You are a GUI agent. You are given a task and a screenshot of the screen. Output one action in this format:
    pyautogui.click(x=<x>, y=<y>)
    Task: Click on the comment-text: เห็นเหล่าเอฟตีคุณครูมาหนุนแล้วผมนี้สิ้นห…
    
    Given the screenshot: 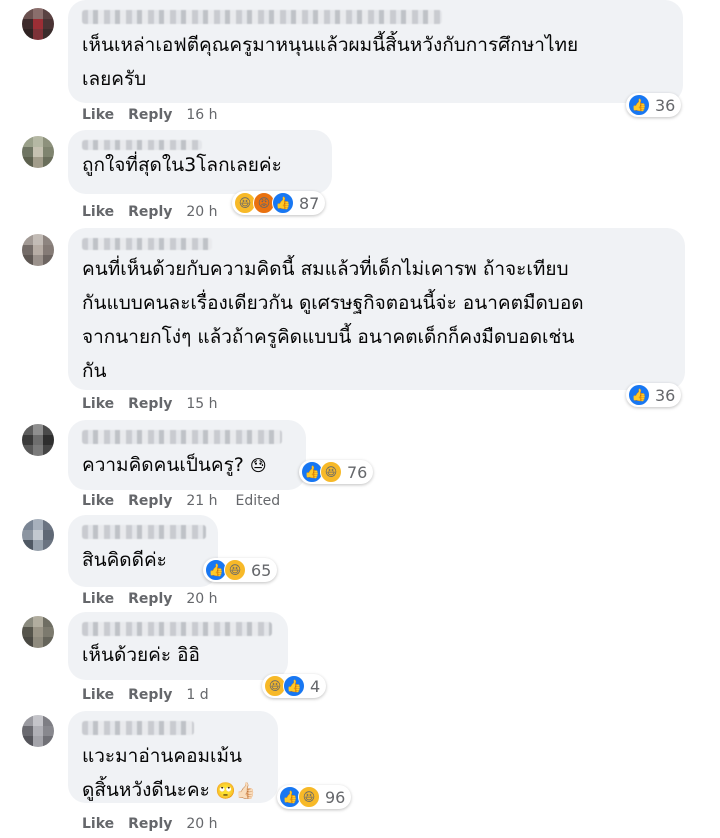 What is the action you would take?
    pyautogui.click(x=330, y=62)
    